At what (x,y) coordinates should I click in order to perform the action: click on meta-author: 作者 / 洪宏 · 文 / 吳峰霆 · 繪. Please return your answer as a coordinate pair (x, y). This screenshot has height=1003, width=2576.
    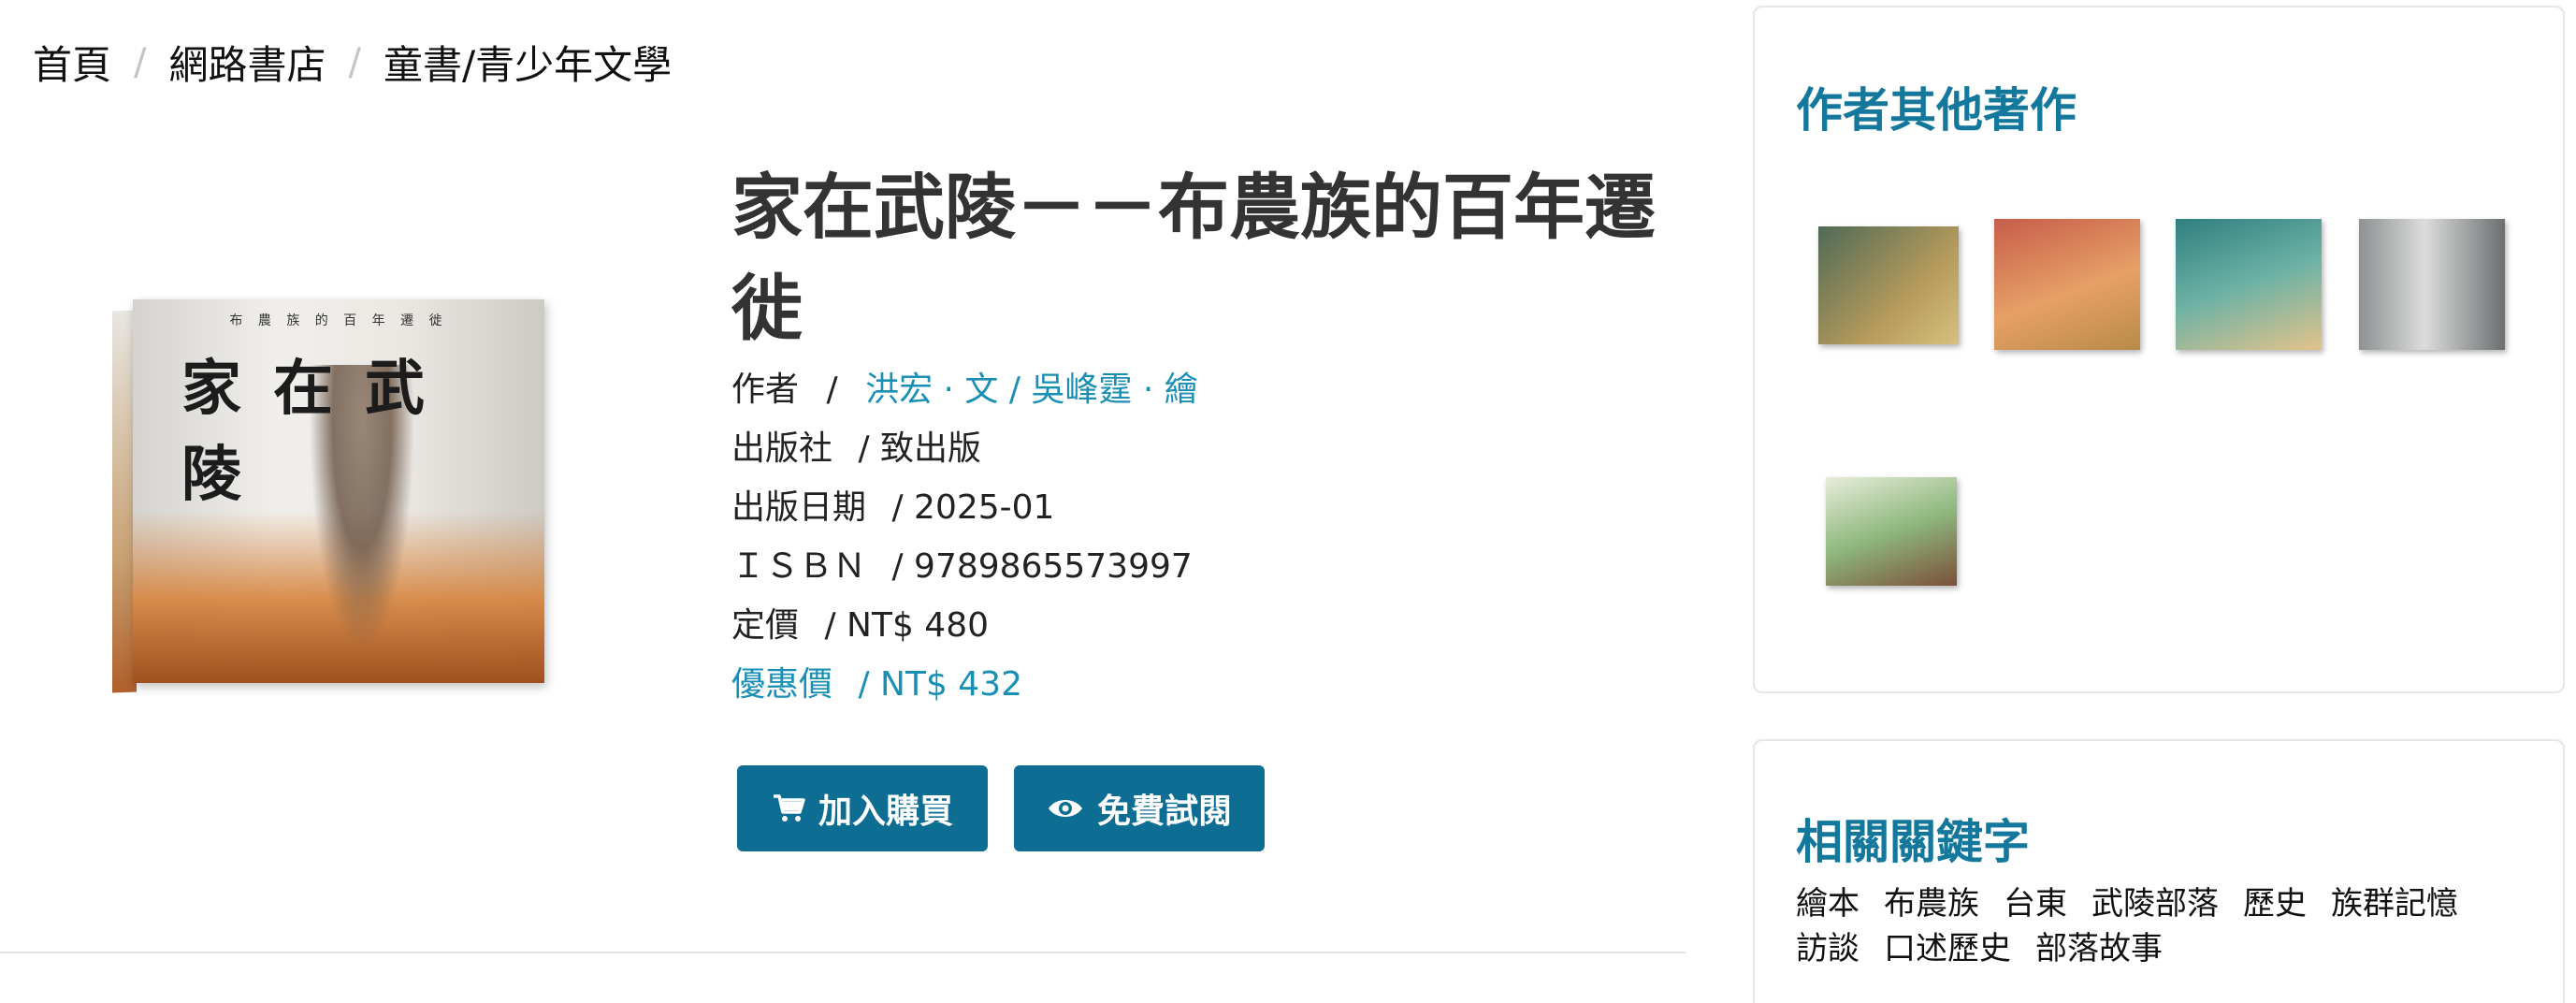
    Looking at the image, I should click on (964, 389).